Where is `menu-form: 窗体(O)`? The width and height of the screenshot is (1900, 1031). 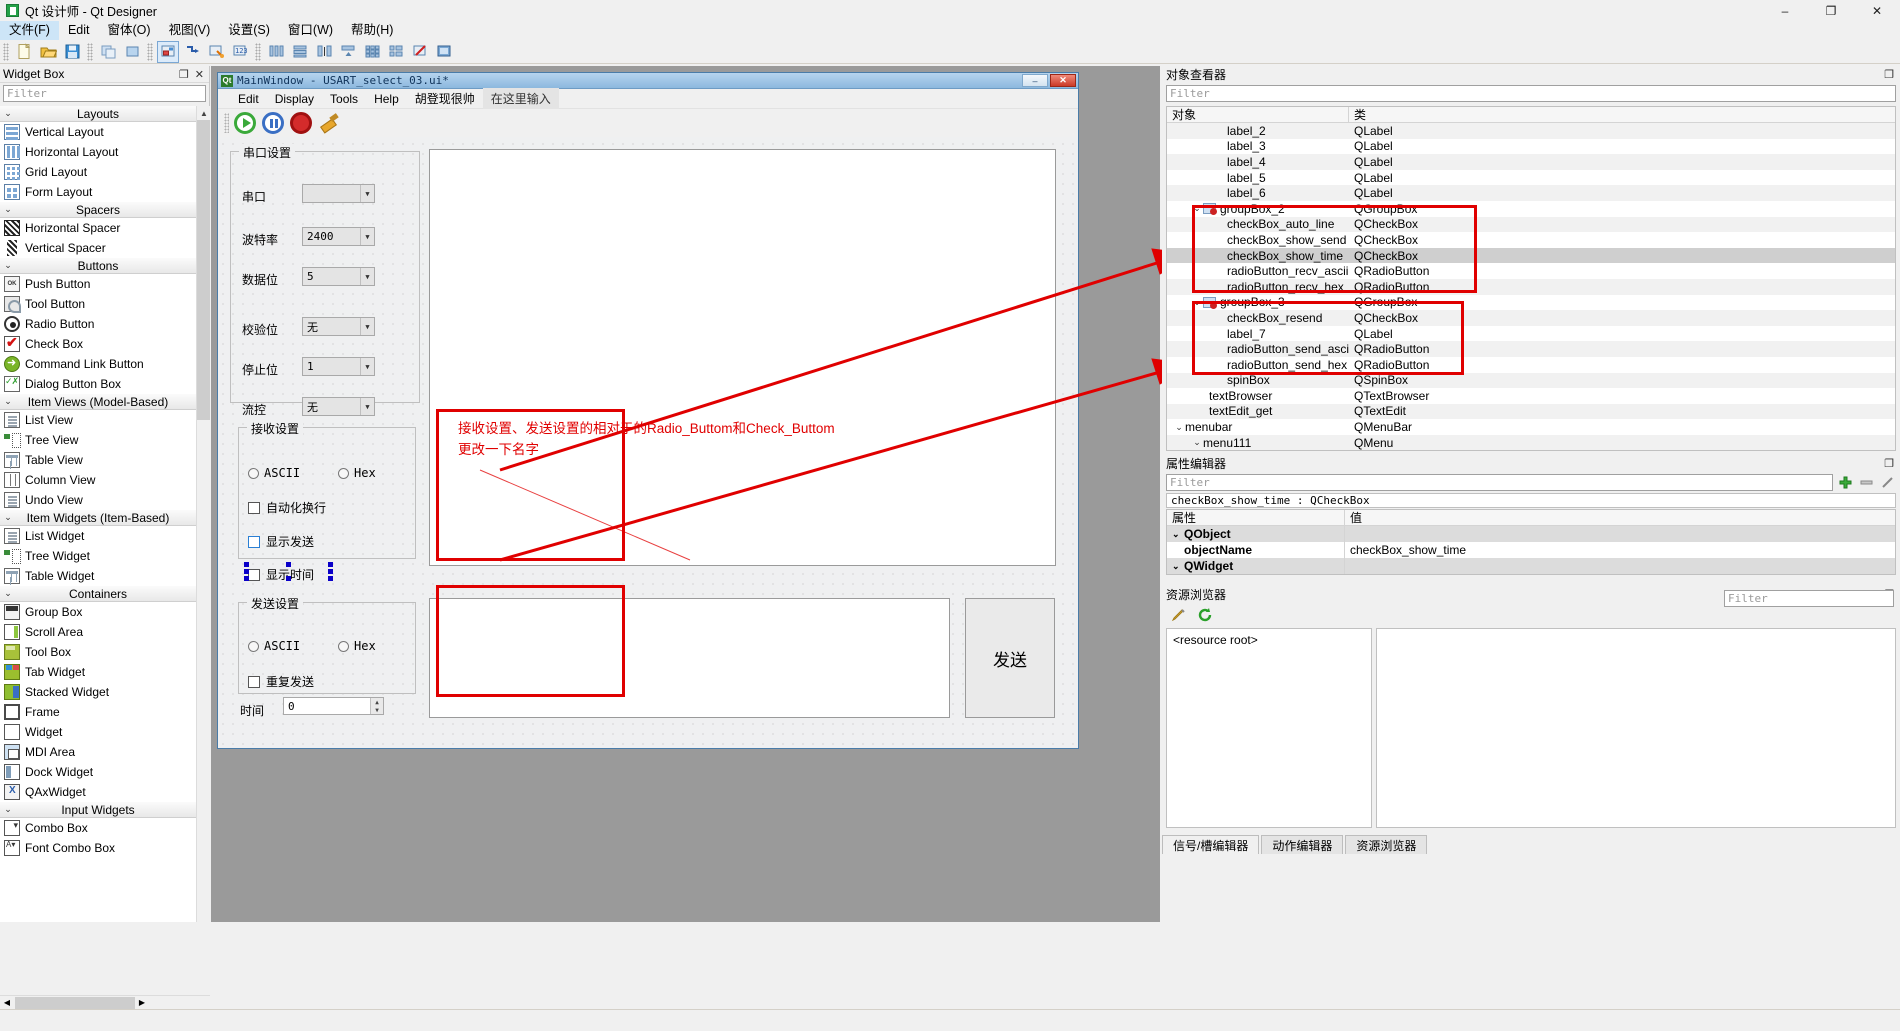
menu-form: 窗体(O) is located at coordinates (129, 30).